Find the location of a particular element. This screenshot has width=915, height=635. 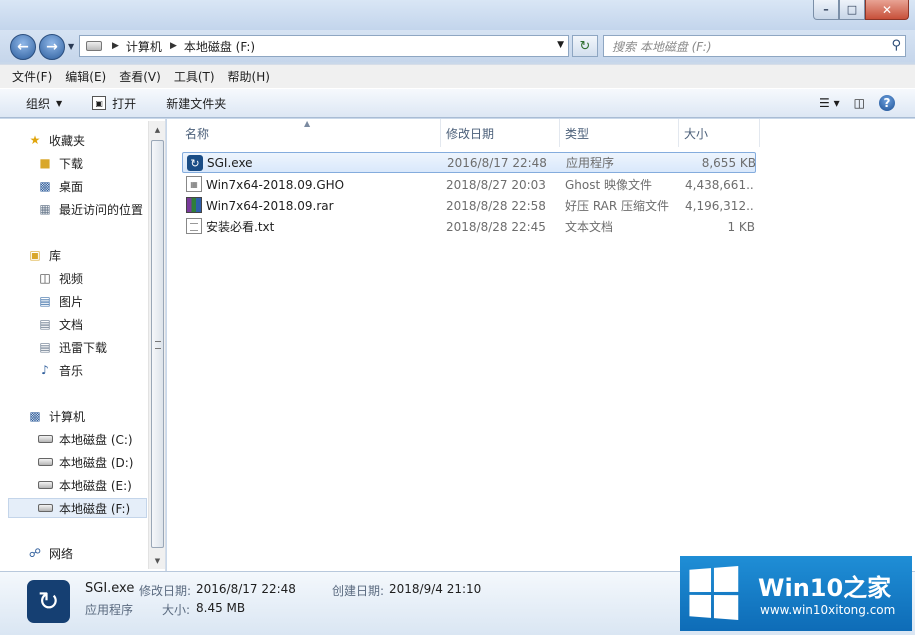

nav-documents-label: 文档 is located at coordinates (71, 324).